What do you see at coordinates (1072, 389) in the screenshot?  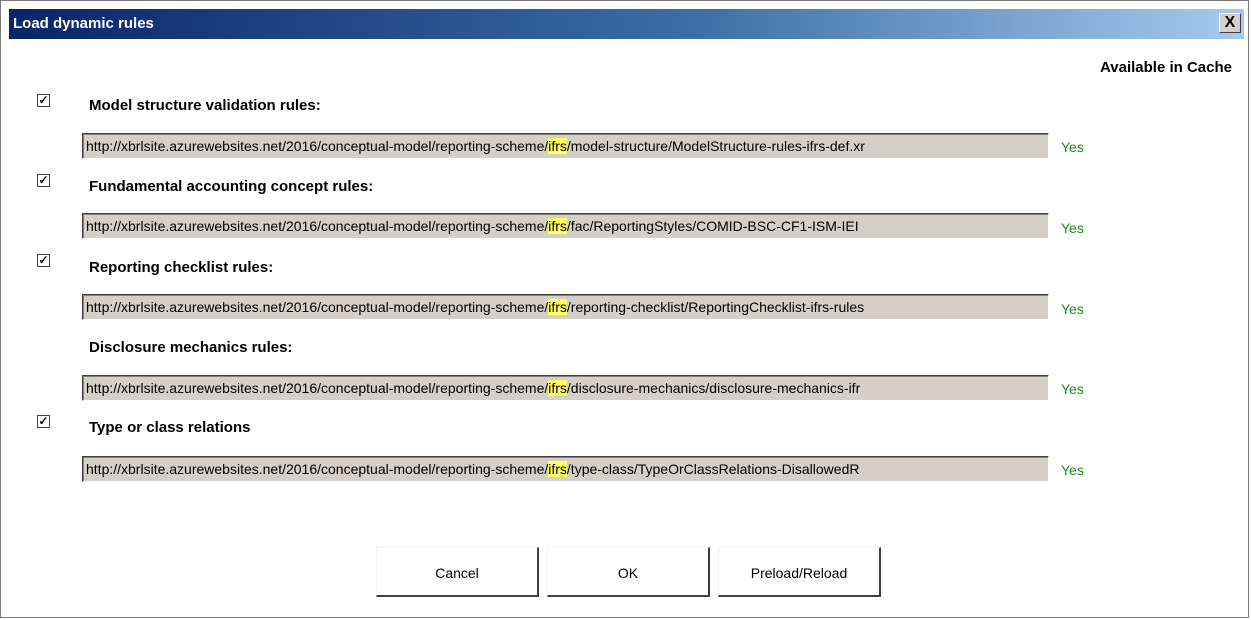 I see `disclosure-mechanics-cache-status: Yes` at bounding box center [1072, 389].